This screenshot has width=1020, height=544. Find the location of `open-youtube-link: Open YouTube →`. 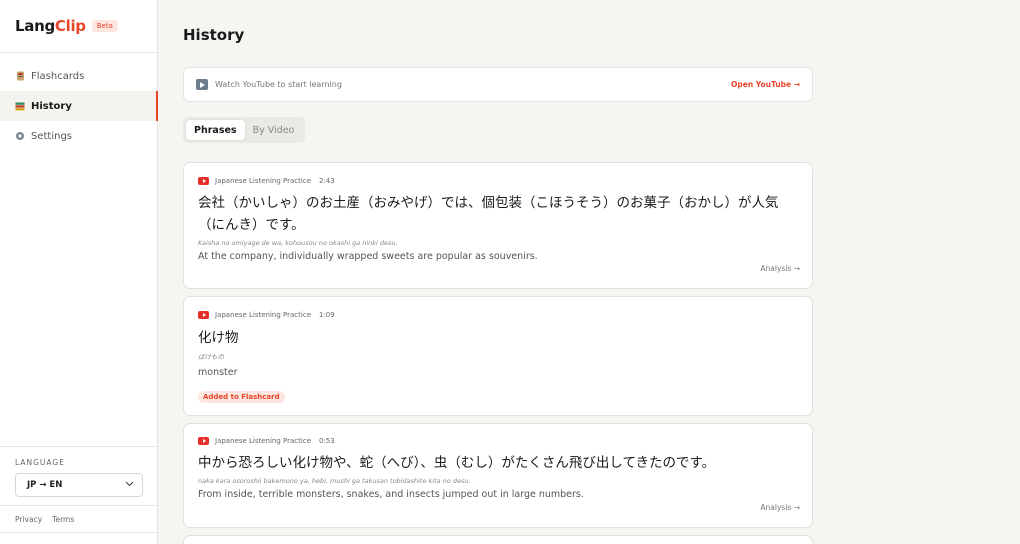

open-youtube-link: Open YouTube → is located at coordinates (765, 84).